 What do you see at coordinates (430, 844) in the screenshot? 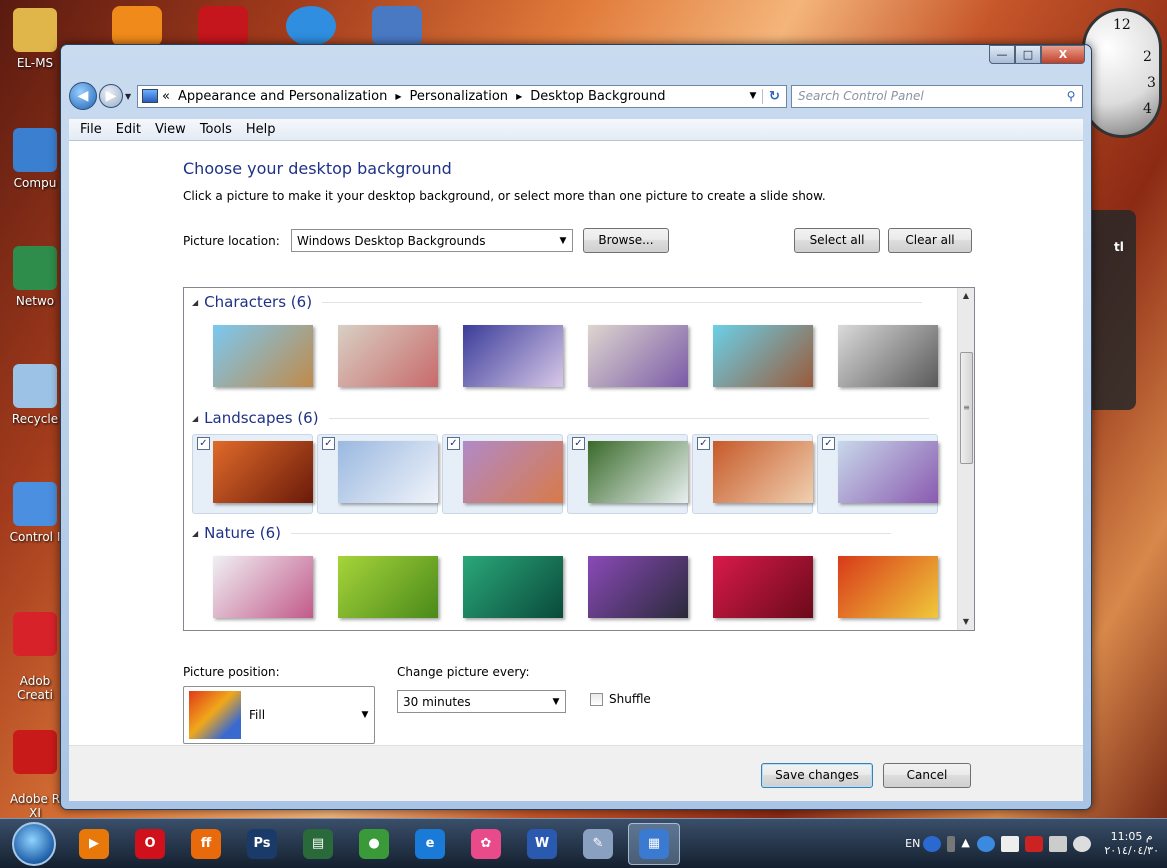
I see `taskbar-button: e` at bounding box center [430, 844].